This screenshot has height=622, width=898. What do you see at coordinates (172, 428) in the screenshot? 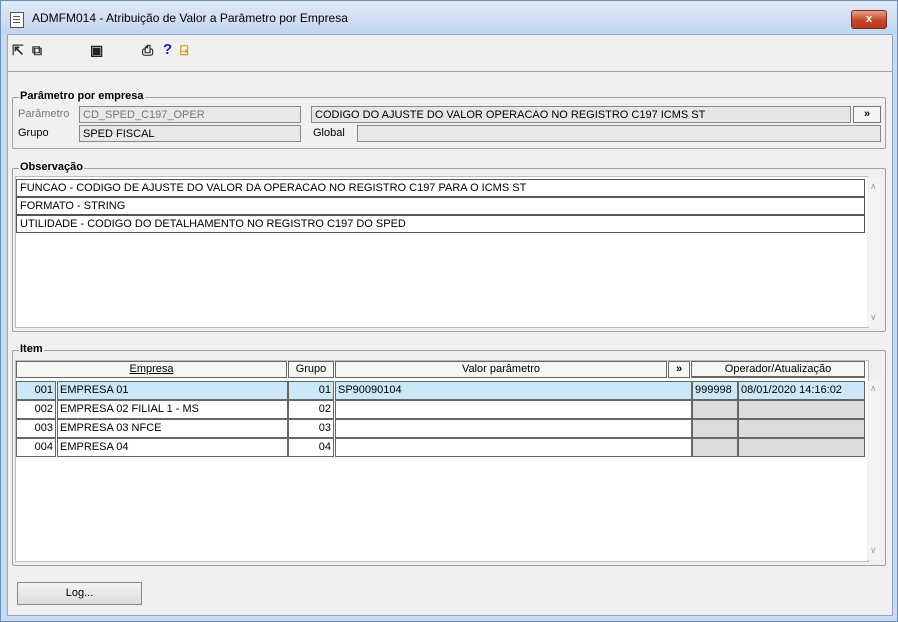
I see `row-empresa: EMPRESA 03 NFCE` at bounding box center [172, 428].